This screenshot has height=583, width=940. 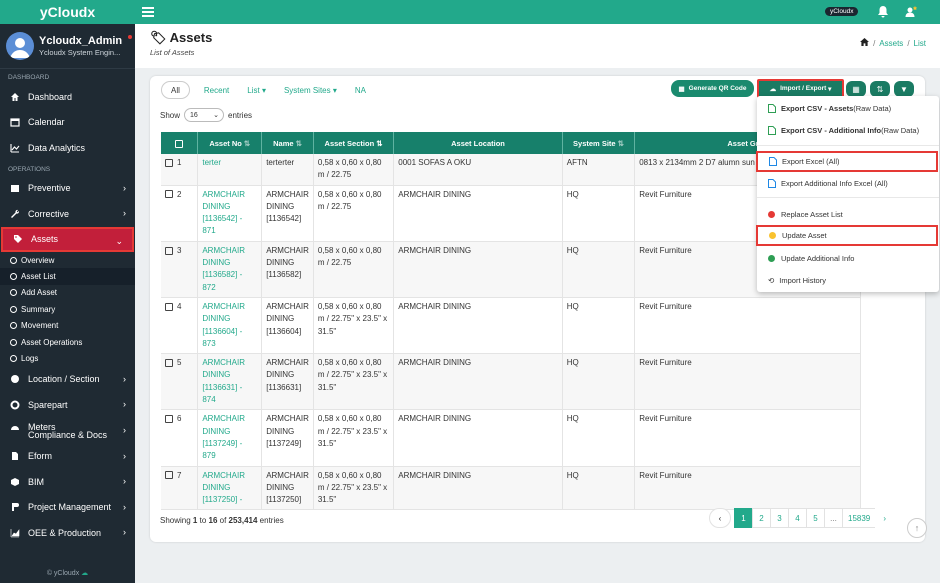 What do you see at coordinates (904, 89) in the screenshot?
I see `filter-button: ▼` at bounding box center [904, 89].